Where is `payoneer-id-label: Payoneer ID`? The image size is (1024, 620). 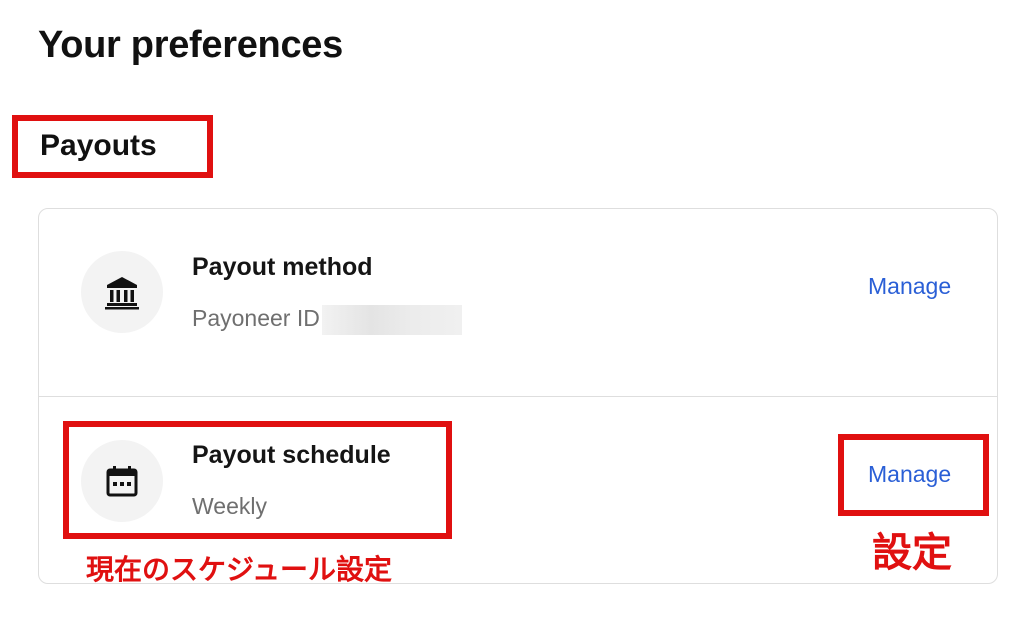
payoneer-id-label: Payoneer ID is located at coordinates (256, 318).